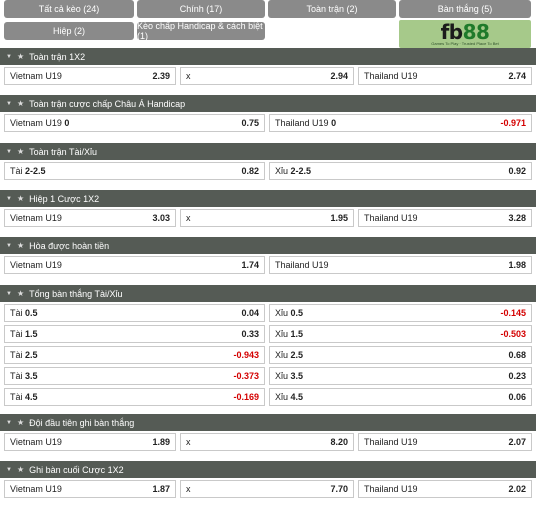  I want to click on selection-label: Tài 0.5, so click(125, 313).